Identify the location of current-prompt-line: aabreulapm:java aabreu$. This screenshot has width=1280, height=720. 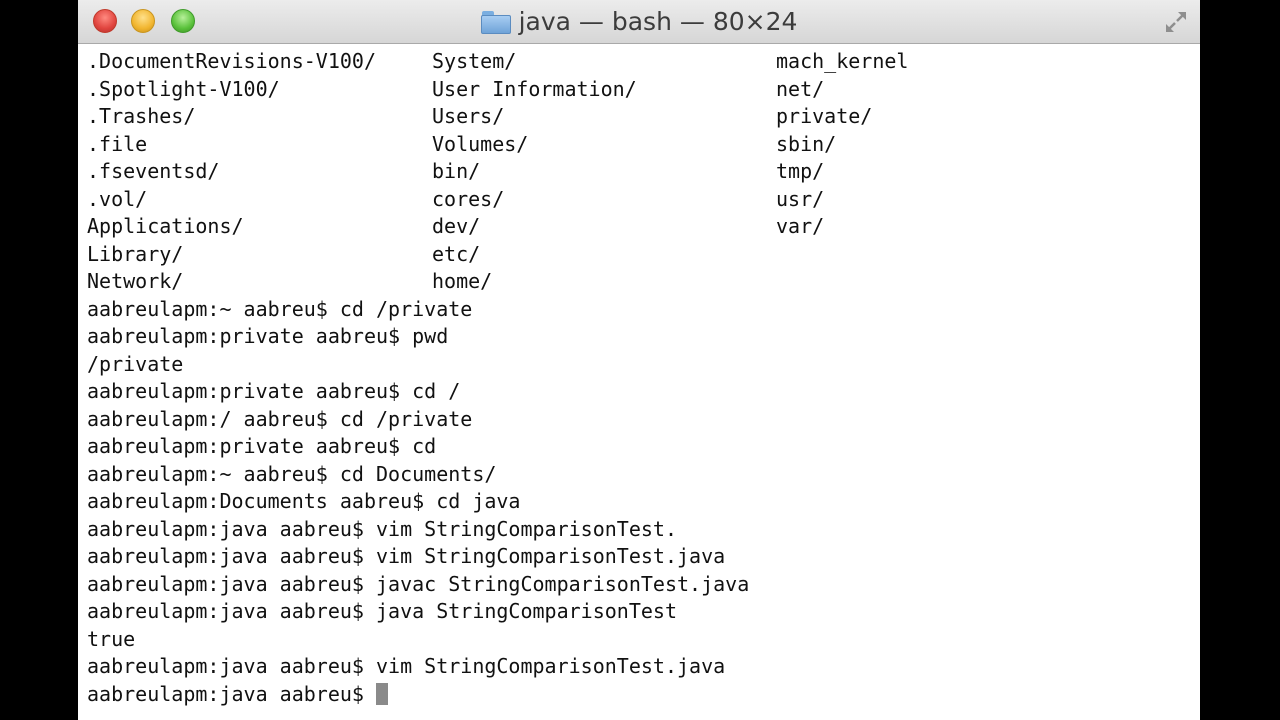
(637, 695).